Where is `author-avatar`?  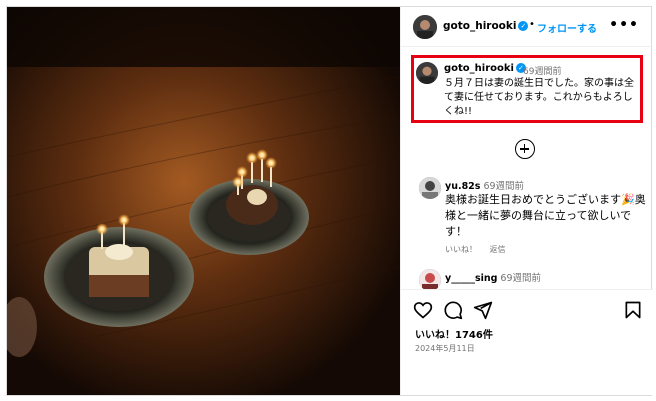
author-avatar is located at coordinates (425, 27).